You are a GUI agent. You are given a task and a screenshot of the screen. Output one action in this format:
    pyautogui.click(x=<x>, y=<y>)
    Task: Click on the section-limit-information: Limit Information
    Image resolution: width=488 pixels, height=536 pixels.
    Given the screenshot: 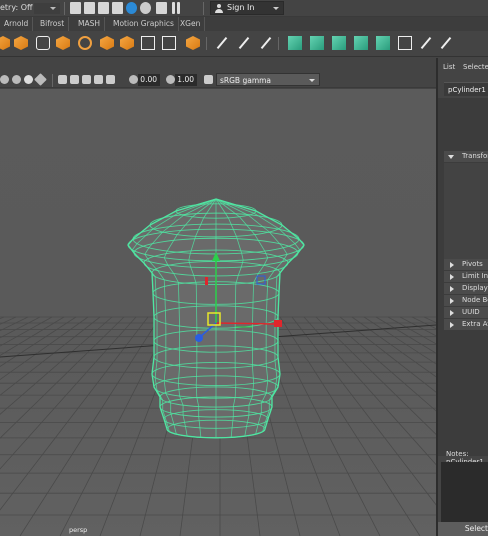 What is the action you would take?
    pyautogui.click(x=466, y=276)
    